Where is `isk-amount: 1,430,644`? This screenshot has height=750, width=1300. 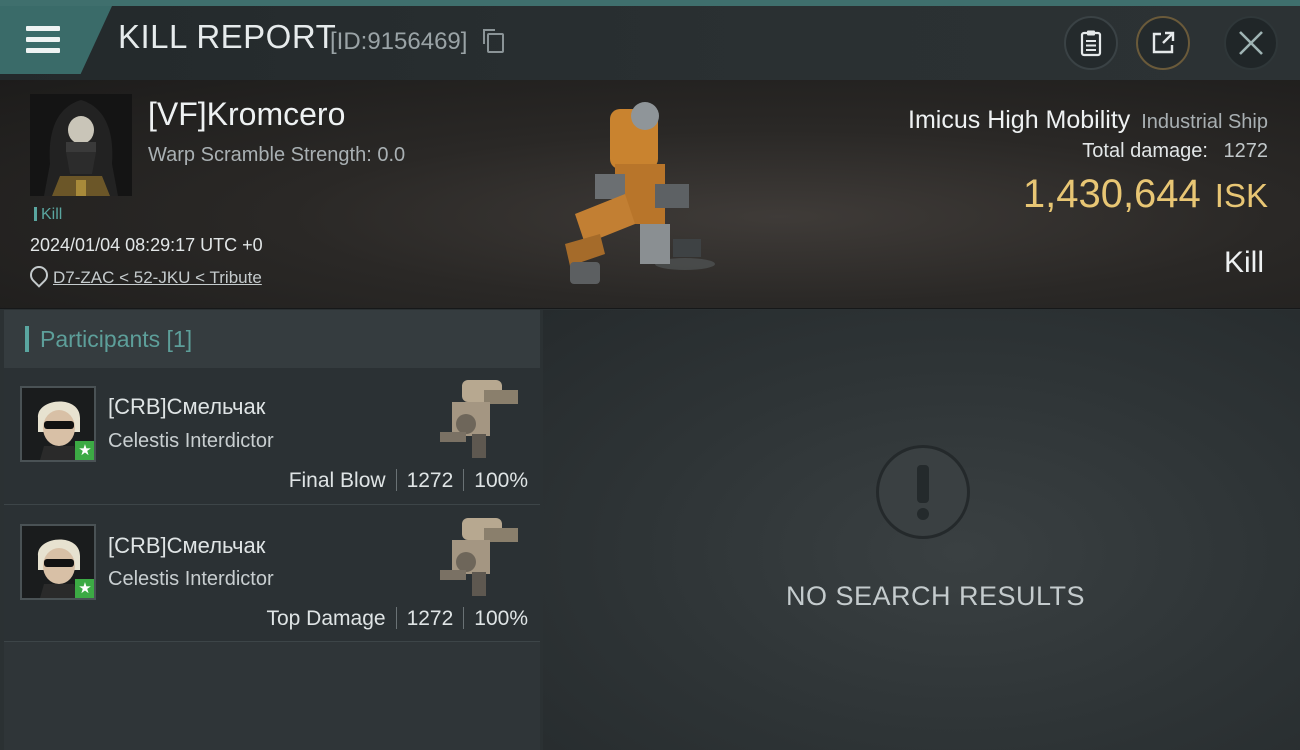
isk-amount: 1,430,644 is located at coordinates (1111, 194).